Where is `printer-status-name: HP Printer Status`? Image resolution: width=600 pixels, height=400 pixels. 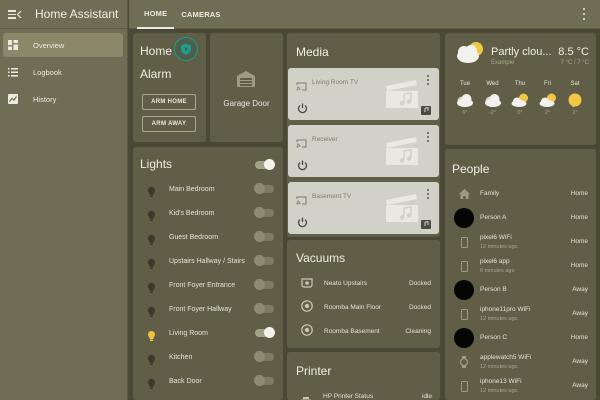 printer-status-name: HP Printer Status is located at coordinates (348, 396).